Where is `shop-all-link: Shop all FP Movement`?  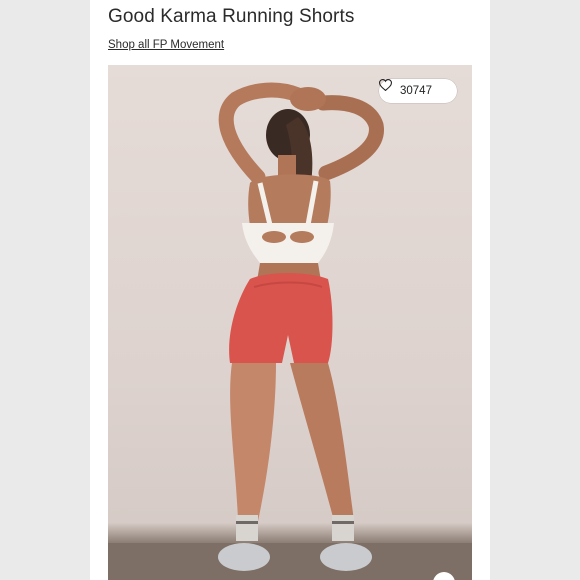 shop-all-link: Shop all FP Movement is located at coordinates (166, 45).